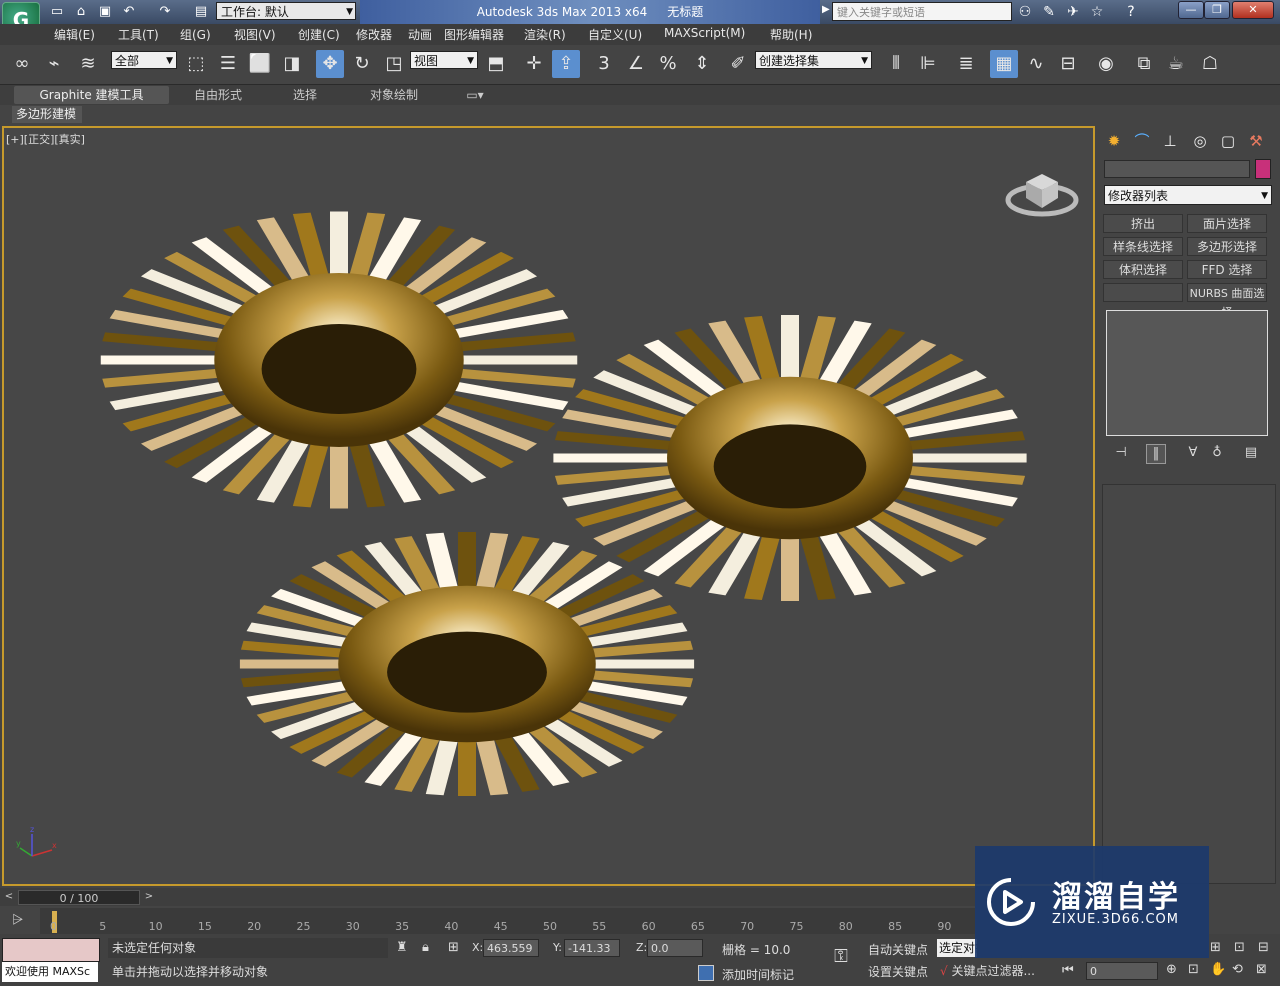 The height and width of the screenshot is (986, 1280). I want to click on close-button: ✕, so click(1253, 10).